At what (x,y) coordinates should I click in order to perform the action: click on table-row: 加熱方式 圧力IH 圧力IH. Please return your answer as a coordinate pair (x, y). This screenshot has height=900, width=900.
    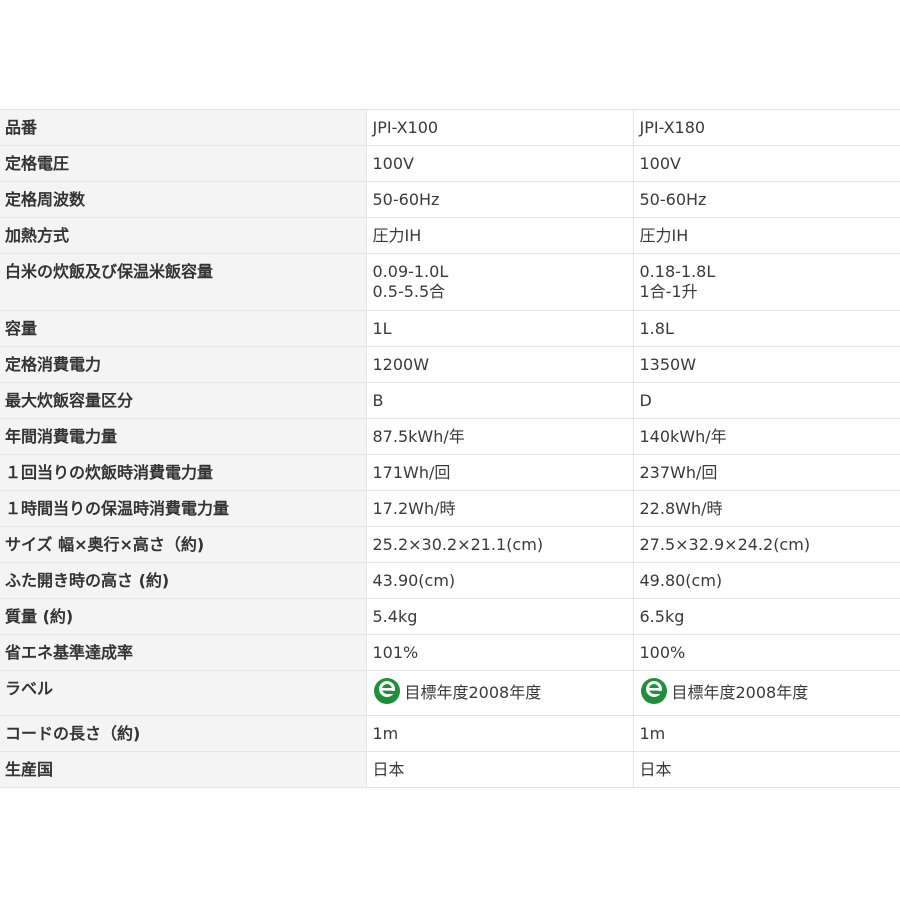
    Looking at the image, I should click on (450, 235).